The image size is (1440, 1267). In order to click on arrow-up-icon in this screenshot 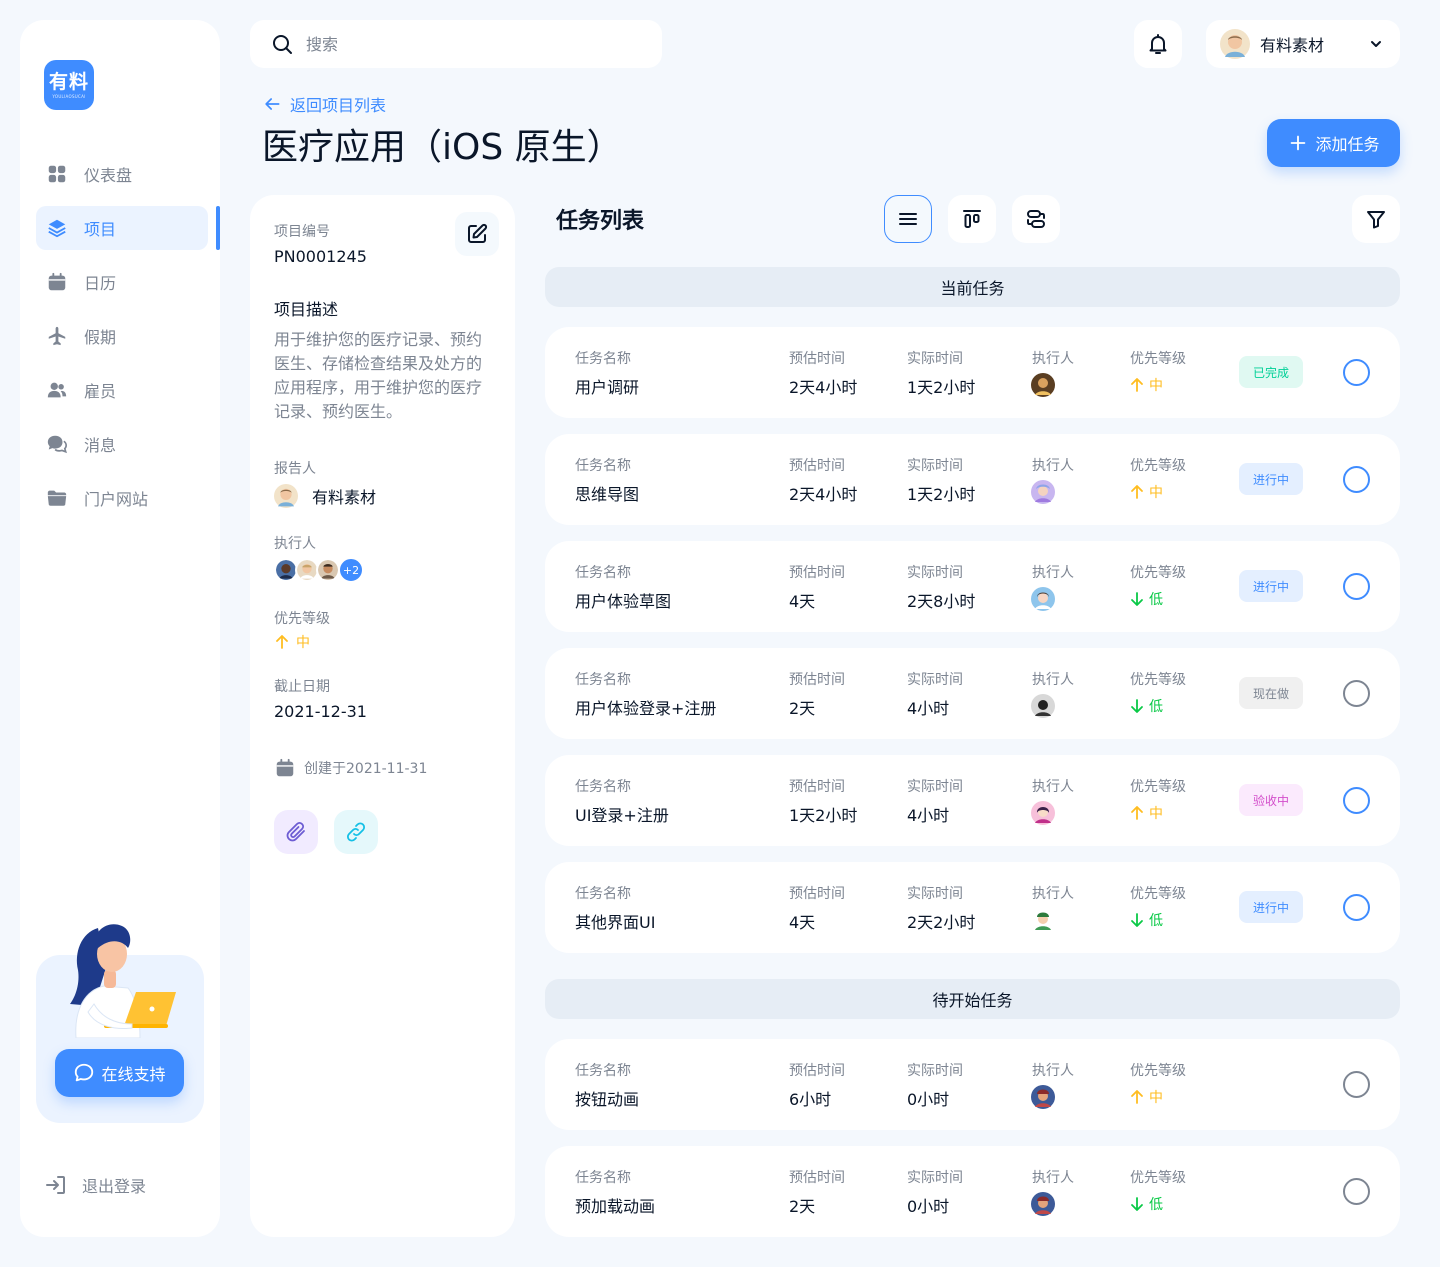, I will do `click(1137, 492)`.